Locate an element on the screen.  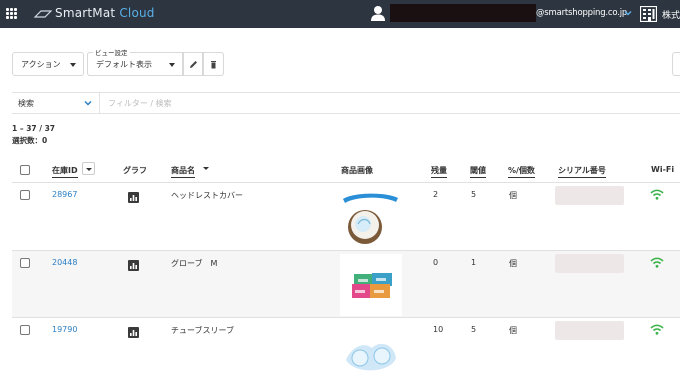
result-summary: 1 – 37 / 37 選択数：0 is located at coordinates (33, 135).